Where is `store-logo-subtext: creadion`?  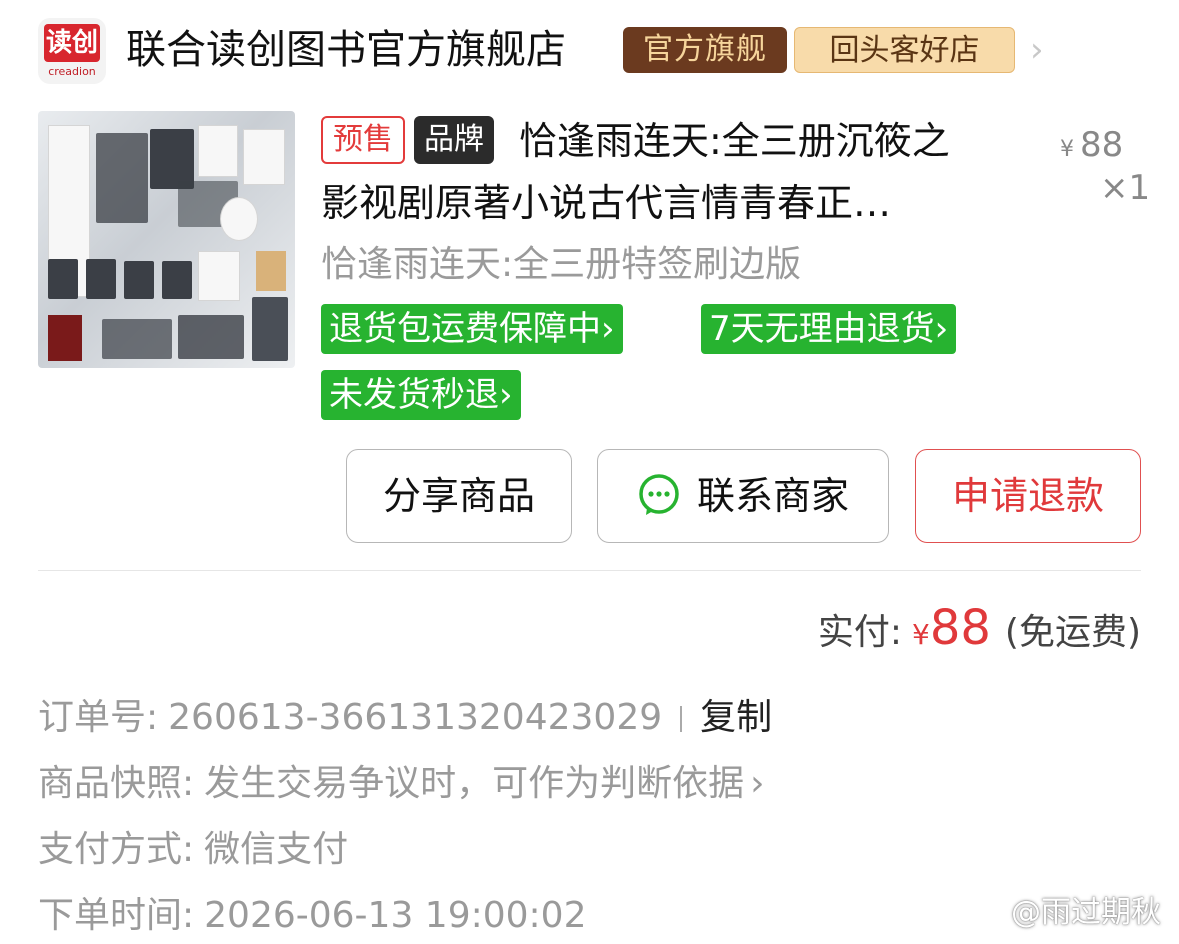
store-logo-subtext: creadion is located at coordinates (72, 71).